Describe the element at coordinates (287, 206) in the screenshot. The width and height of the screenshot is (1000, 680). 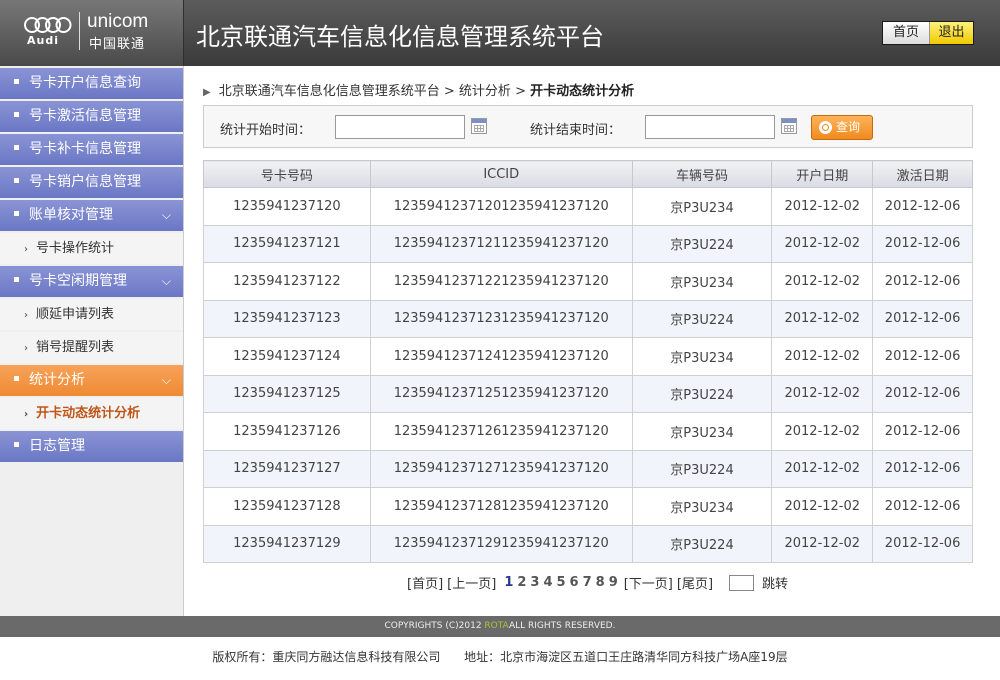
I see `table-cell: 1235941237120` at that location.